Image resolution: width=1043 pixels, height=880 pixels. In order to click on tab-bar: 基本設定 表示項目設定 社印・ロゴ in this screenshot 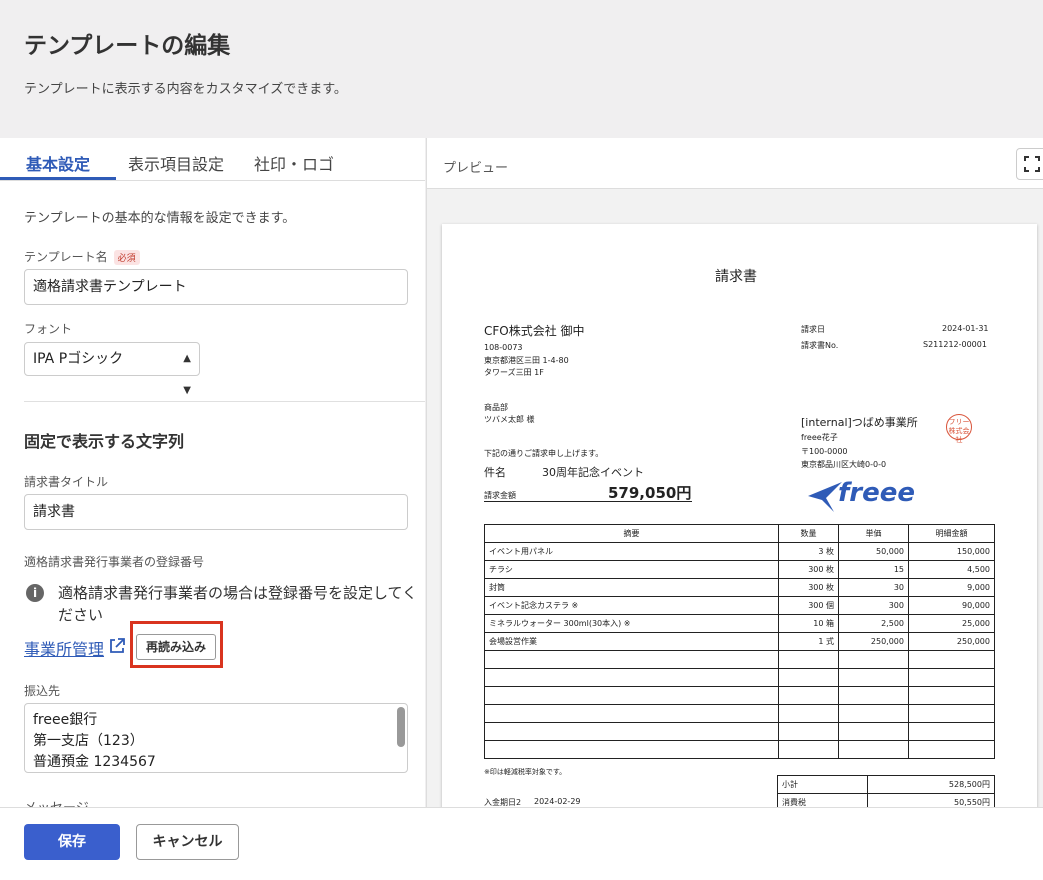, I will do `click(212, 159)`.